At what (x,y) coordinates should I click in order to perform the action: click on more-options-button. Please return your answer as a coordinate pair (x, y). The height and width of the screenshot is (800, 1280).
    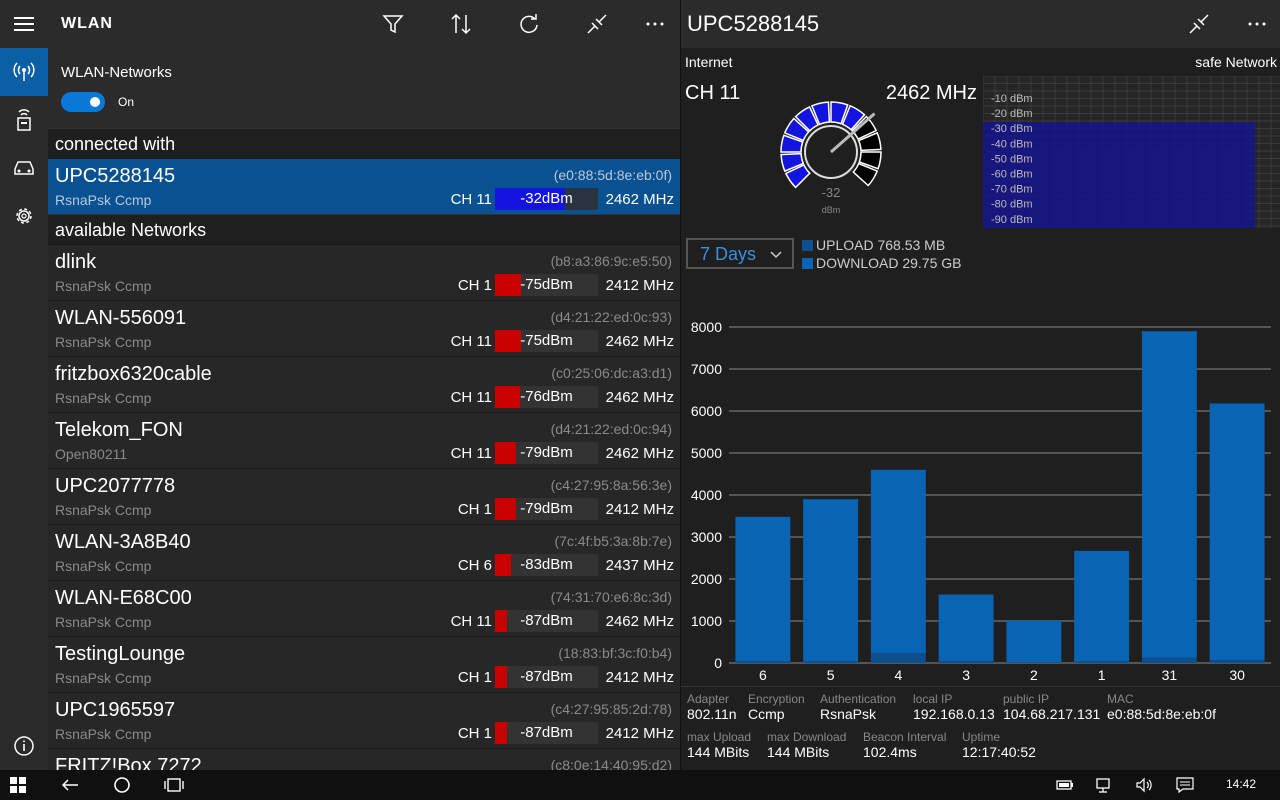
    Looking at the image, I should click on (655, 24).